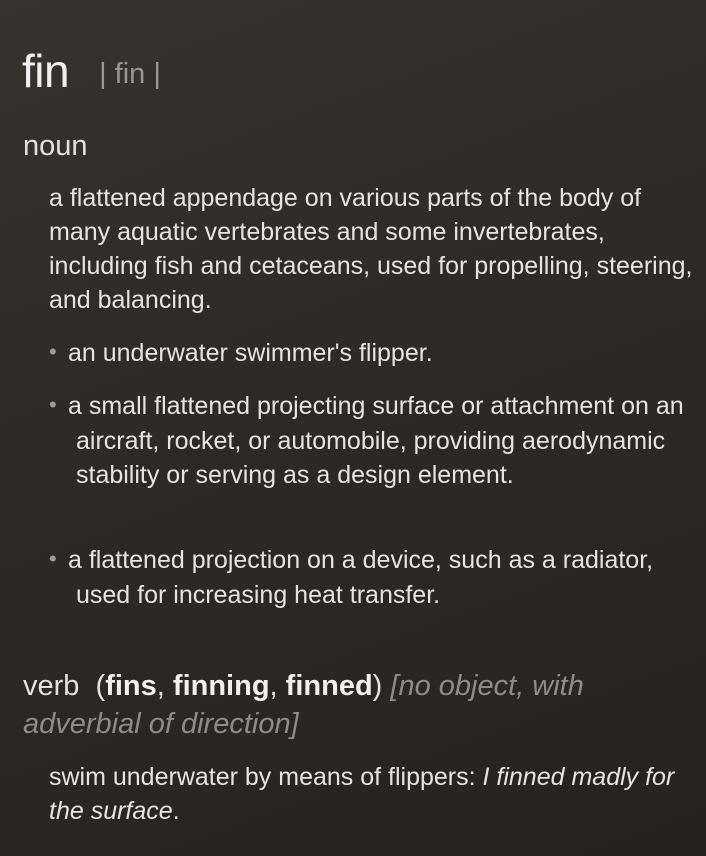 The width and height of the screenshot is (706, 856). What do you see at coordinates (329, 686) in the screenshot?
I see `verb-form: finned` at bounding box center [329, 686].